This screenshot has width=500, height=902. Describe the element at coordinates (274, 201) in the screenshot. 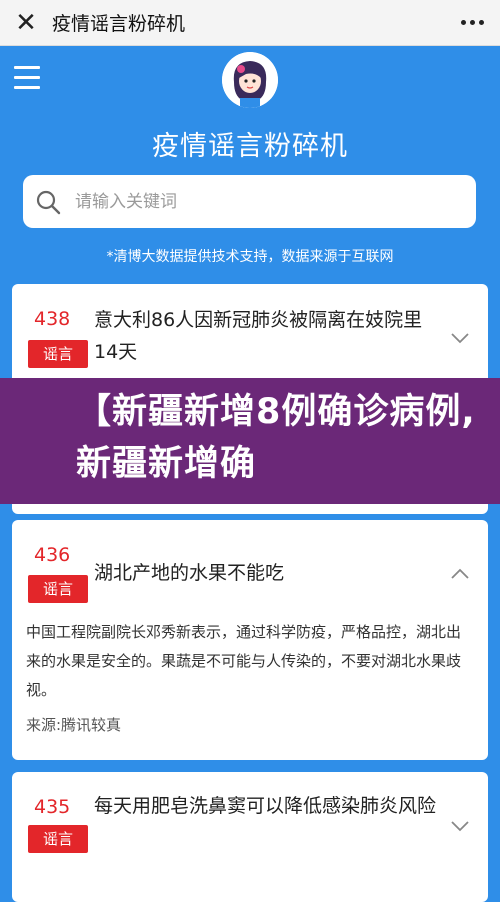

I see `search-input` at that location.